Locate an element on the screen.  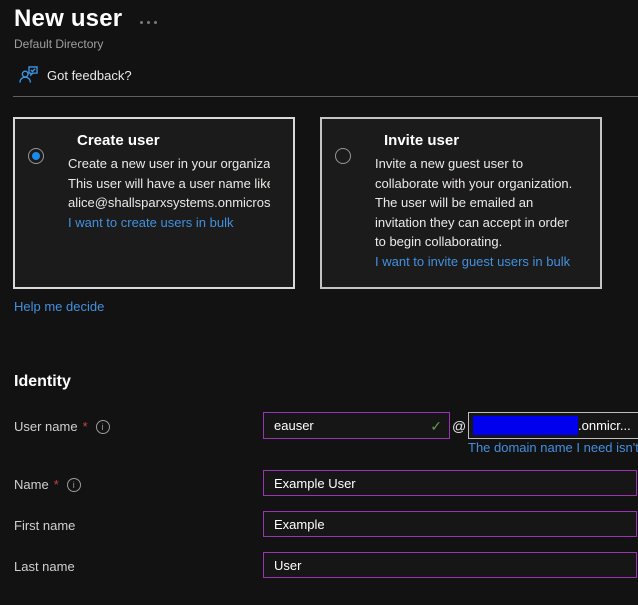
identity-heading: Identity is located at coordinates (42, 381).